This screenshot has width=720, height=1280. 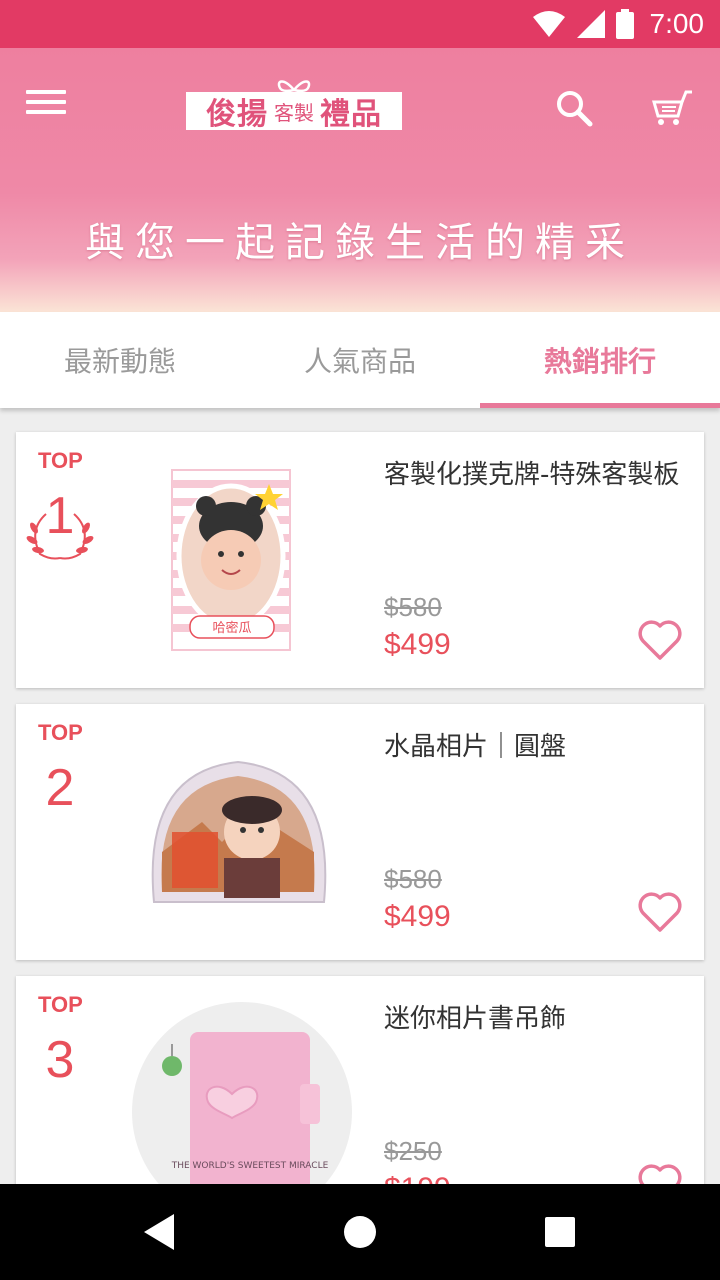 I want to click on brand-logo: 俊揚 客製 禮品, so click(x=294, y=106).